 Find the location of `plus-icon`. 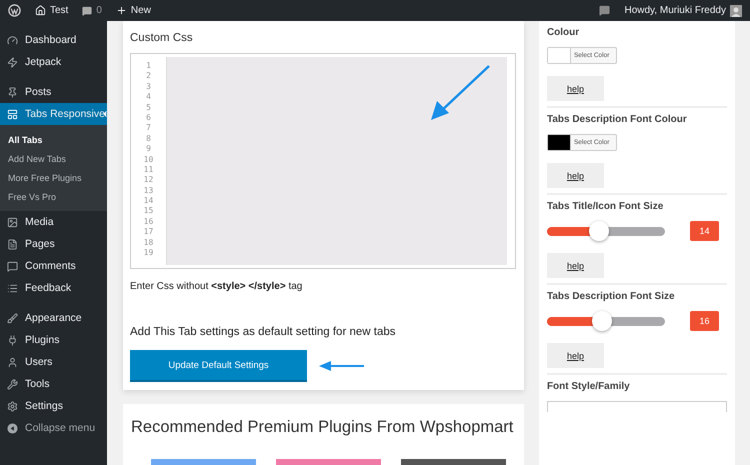

plus-icon is located at coordinates (121, 10).